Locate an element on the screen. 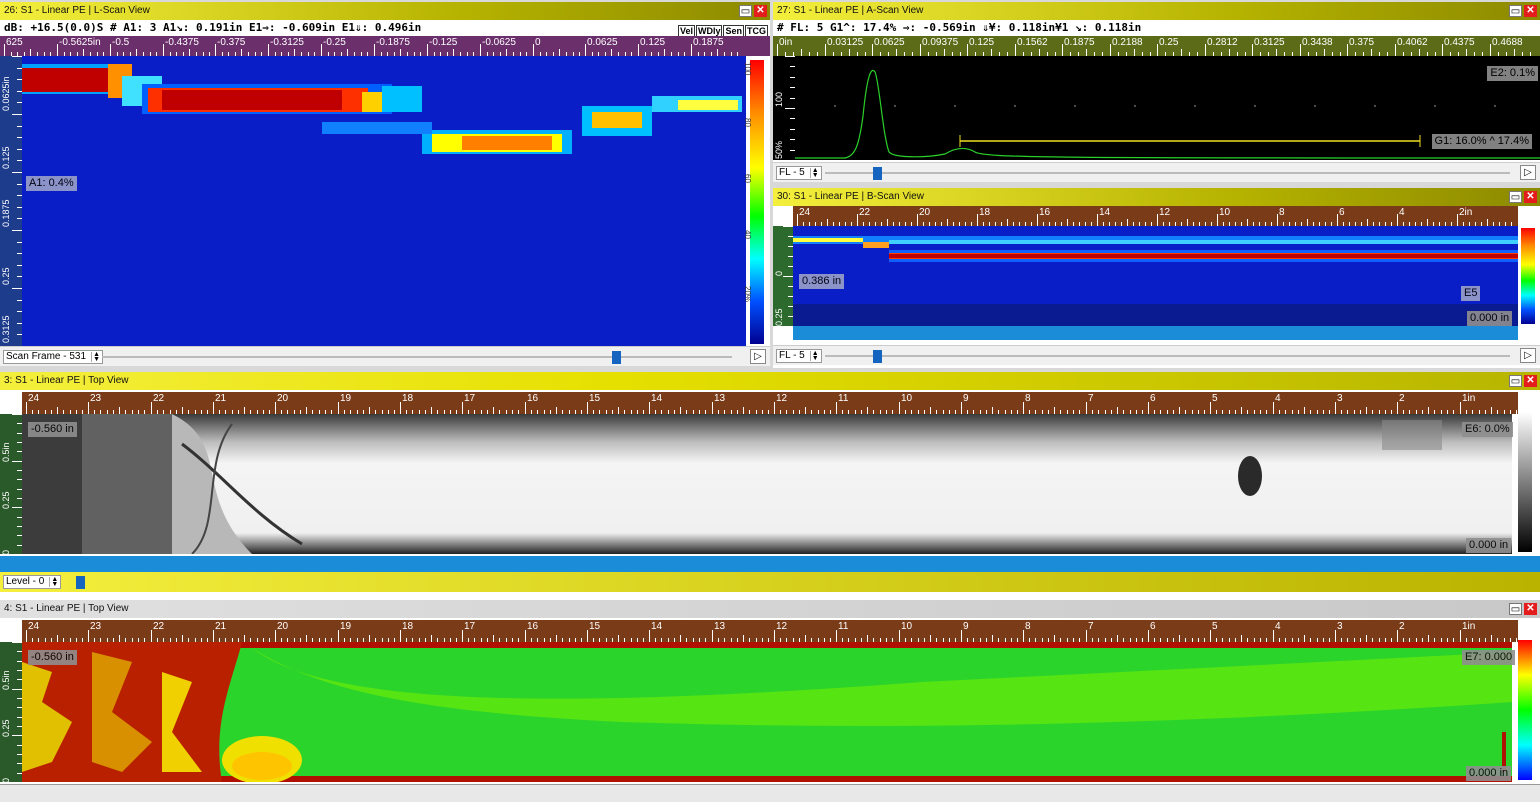 The width and height of the screenshot is (1540, 802). bscan-titlebar: 30: S1 - Linear PE | B-Scan View is located at coordinates (1156, 197).